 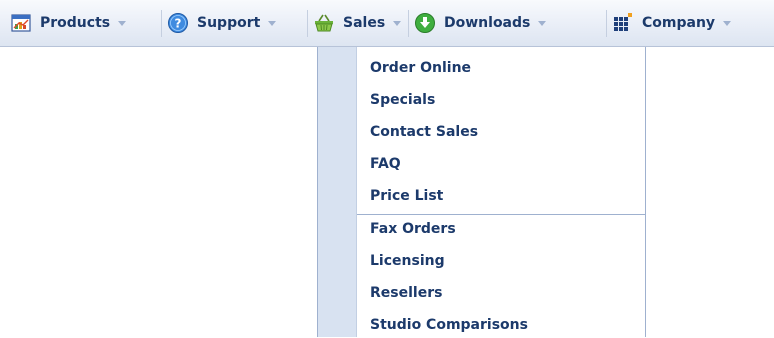 I want to click on dropdown-item-fax-orders: Fax Orders, so click(x=413, y=229).